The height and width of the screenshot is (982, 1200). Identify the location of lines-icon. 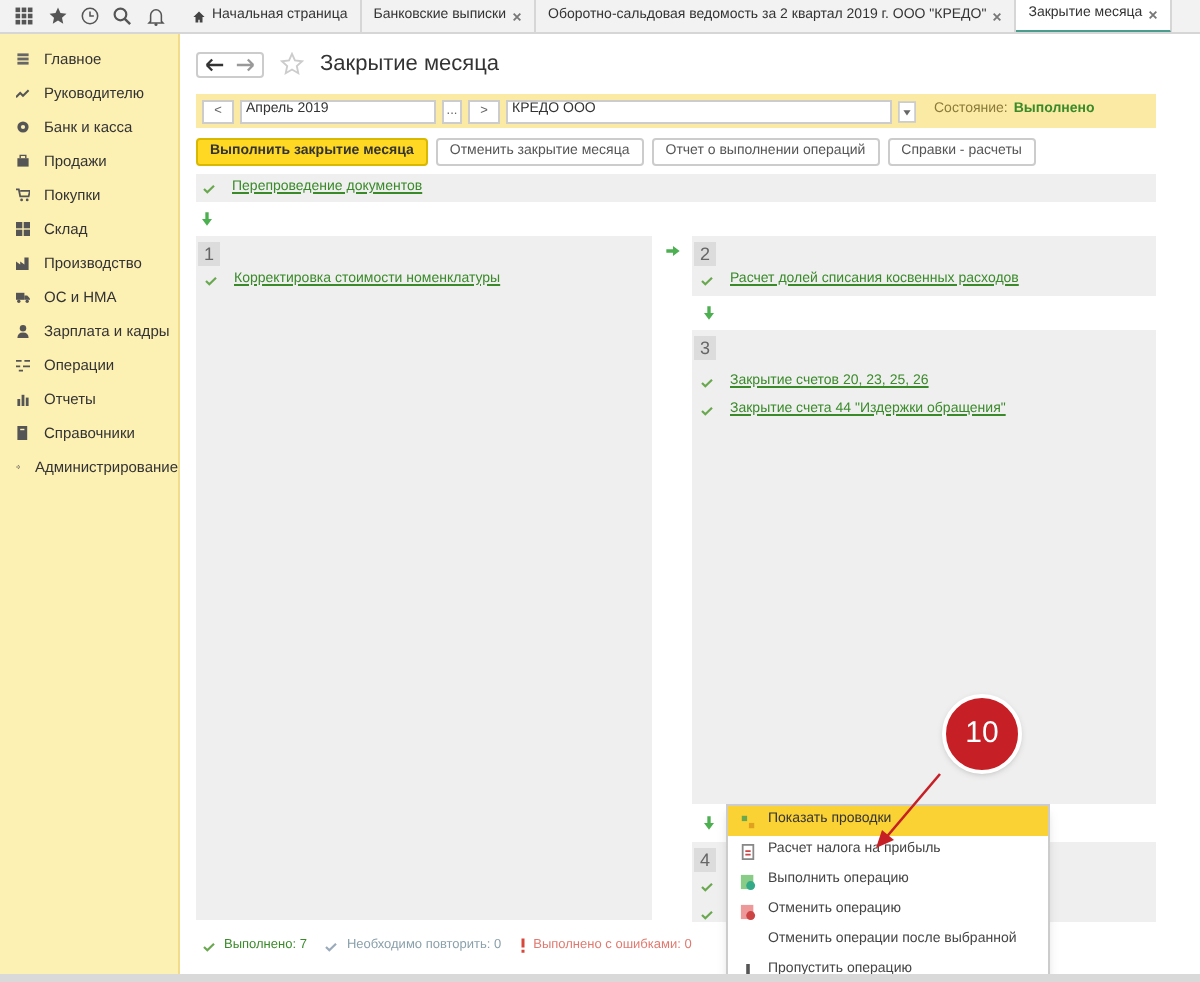
(23, 365).